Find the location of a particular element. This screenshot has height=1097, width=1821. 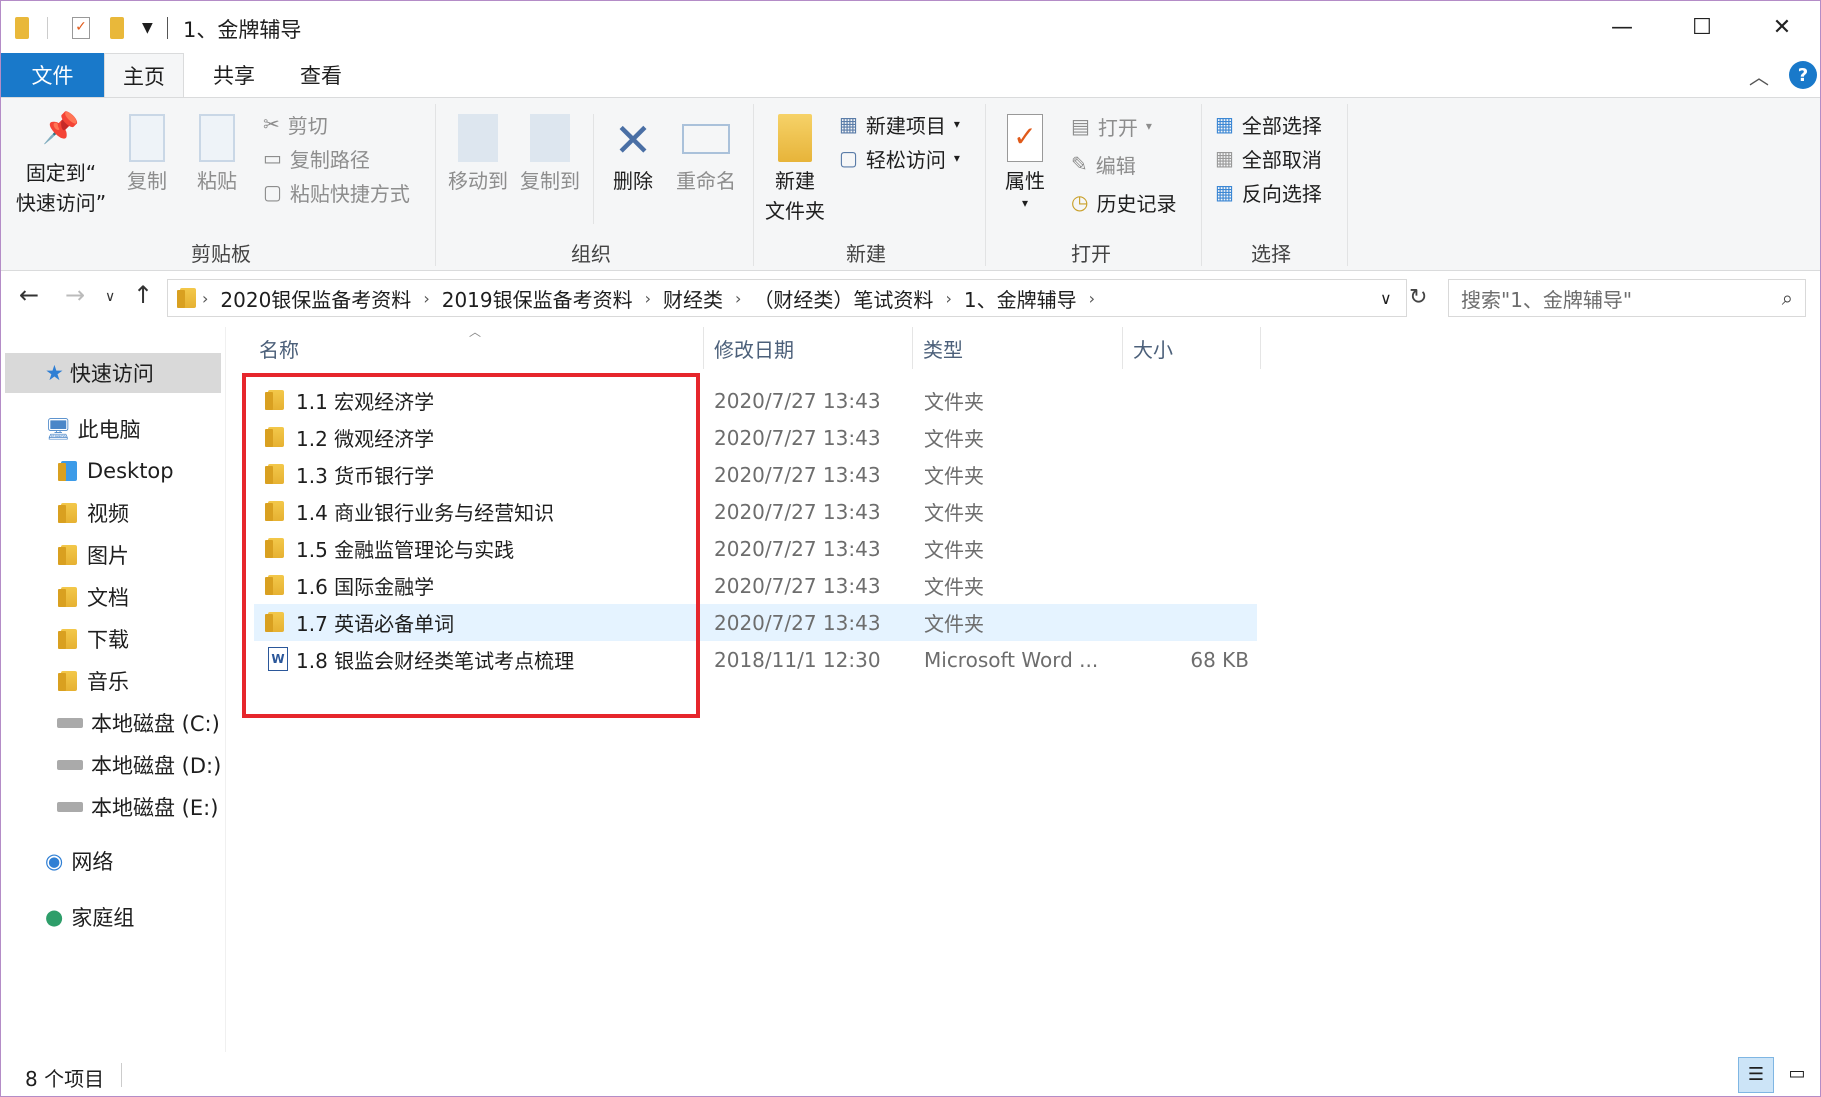

cut-button: ✂ 剪切 is located at coordinates (295, 124).